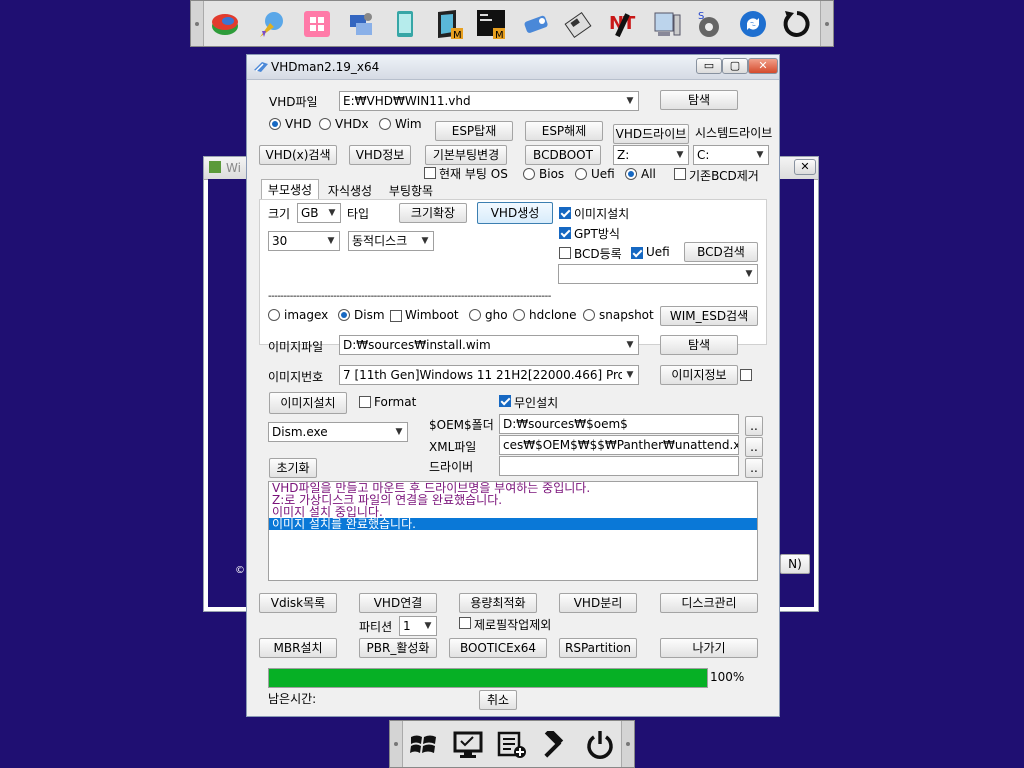 The height and width of the screenshot is (768, 1024). Describe the element at coordinates (709, 66) in the screenshot. I see `minimize-button: ▭` at that location.